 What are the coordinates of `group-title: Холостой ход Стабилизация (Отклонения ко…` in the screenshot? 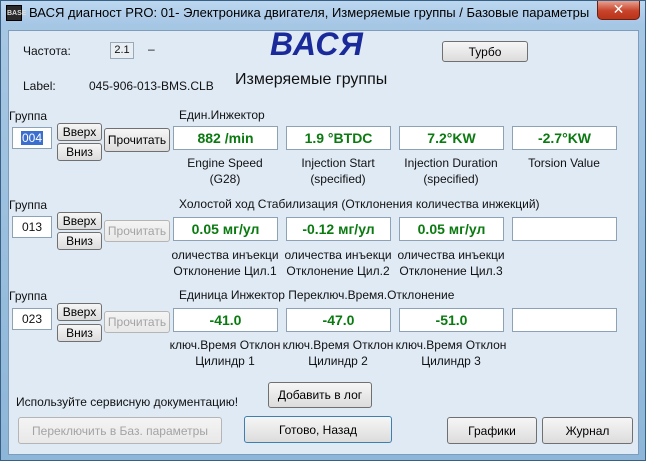 It's located at (359, 204).